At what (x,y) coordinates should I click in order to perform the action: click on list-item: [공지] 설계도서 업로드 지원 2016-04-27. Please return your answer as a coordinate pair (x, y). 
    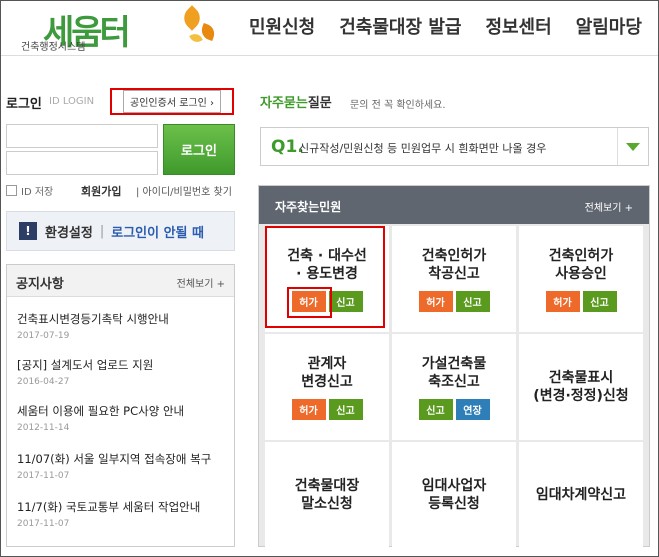
    Looking at the image, I should click on (85, 372).